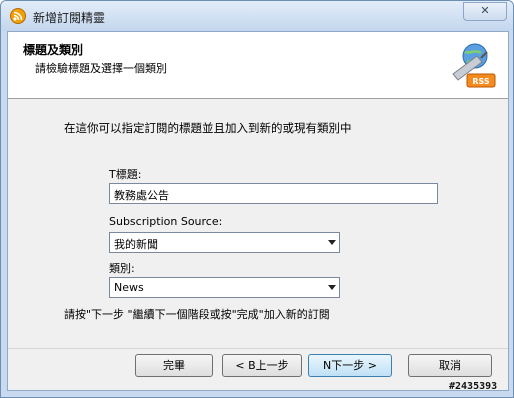 Image resolution: width=514 pixels, height=398 pixels. Describe the element at coordinates (273, 193) in the screenshot. I see `title-input: 教務處公告` at that location.